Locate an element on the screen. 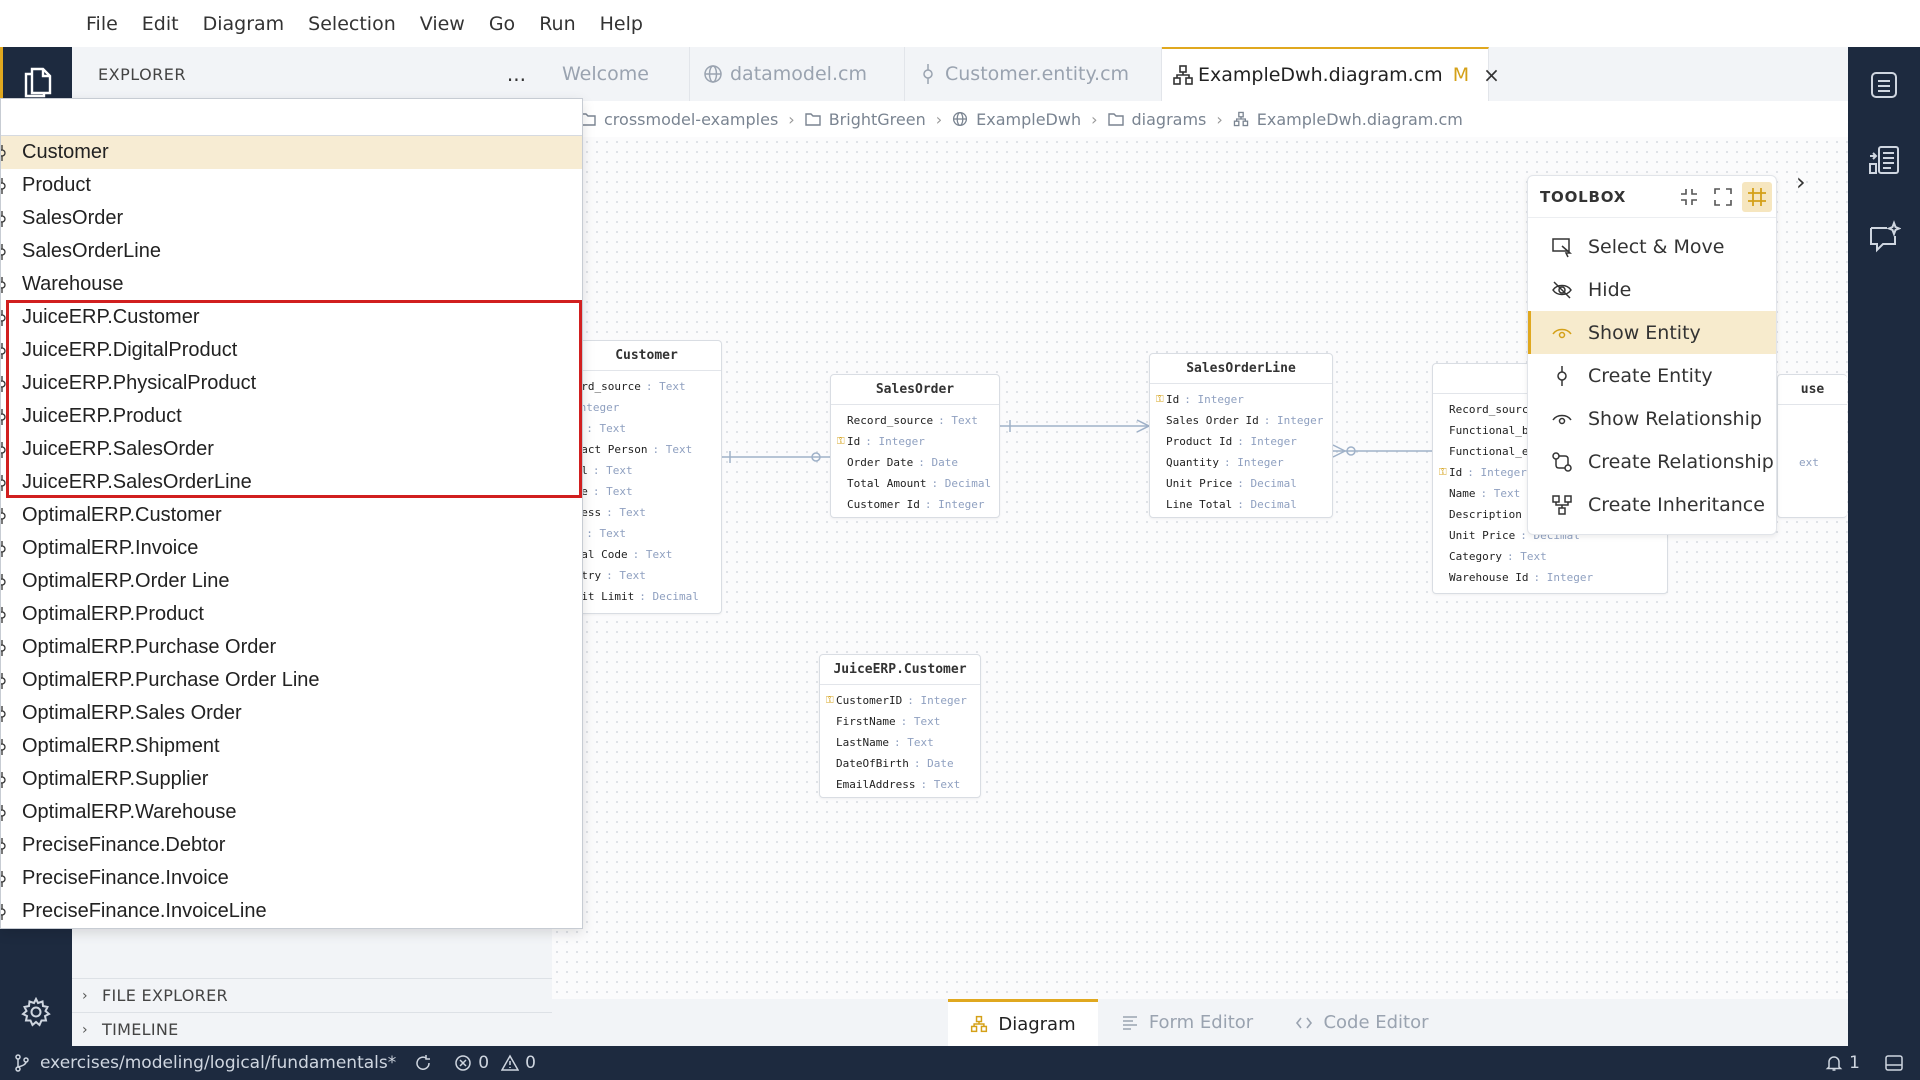 The width and height of the screenshot is (1920, 1080). menu-diagram: Diagram is located at coordinates (244, 24).